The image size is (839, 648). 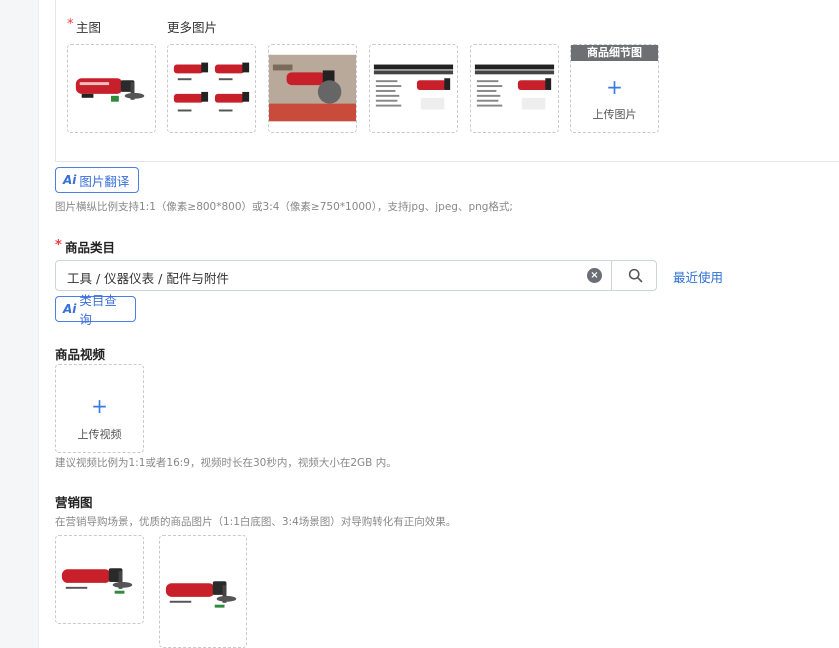 I want to click on clear-icon: ×, so click(x=594, y=275).